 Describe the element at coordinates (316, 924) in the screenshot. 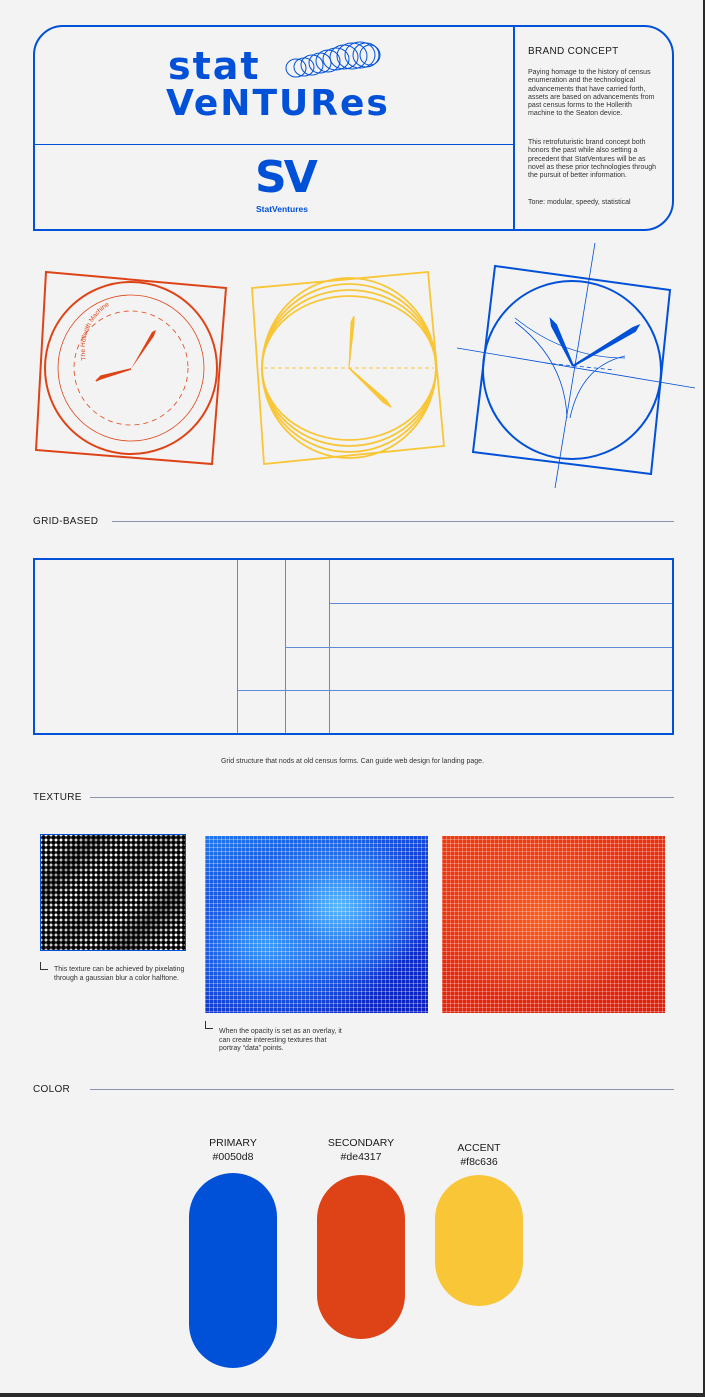

I see `blue-pixel-texture` at that location.